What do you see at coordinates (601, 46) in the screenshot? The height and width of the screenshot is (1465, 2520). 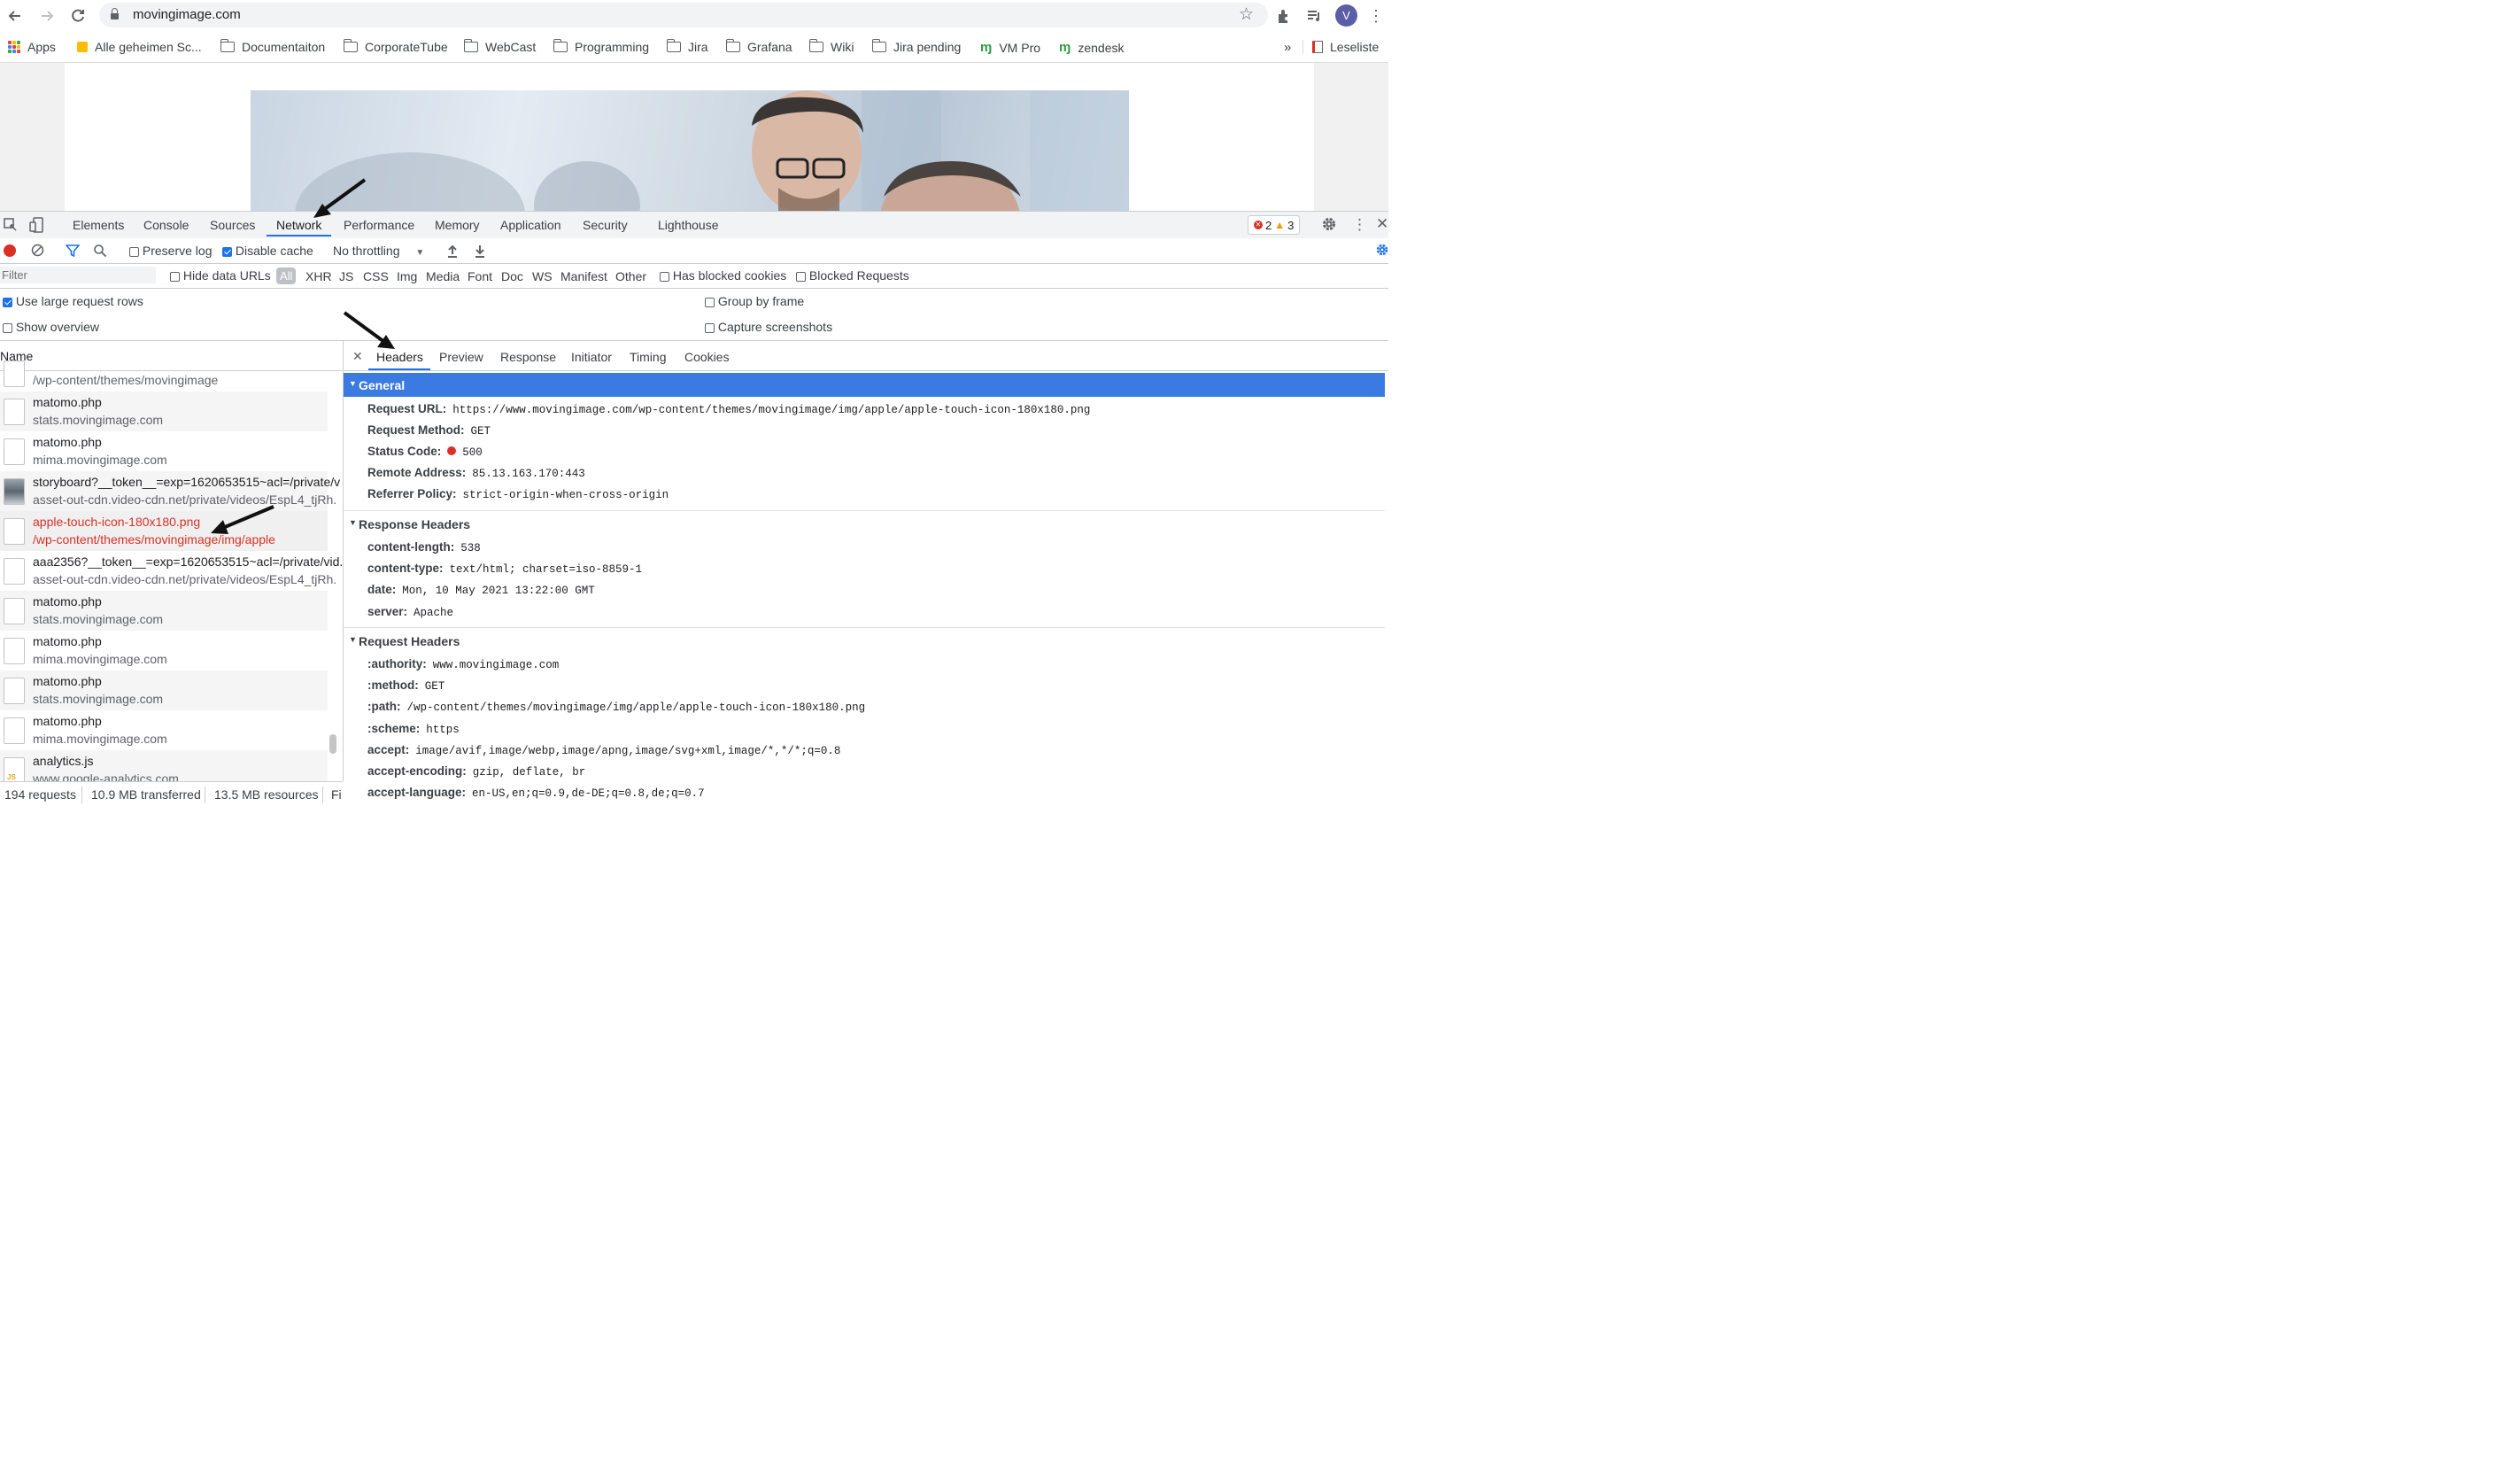 I see `bookmark-programming: Programming` at bounding box center [601, 46].